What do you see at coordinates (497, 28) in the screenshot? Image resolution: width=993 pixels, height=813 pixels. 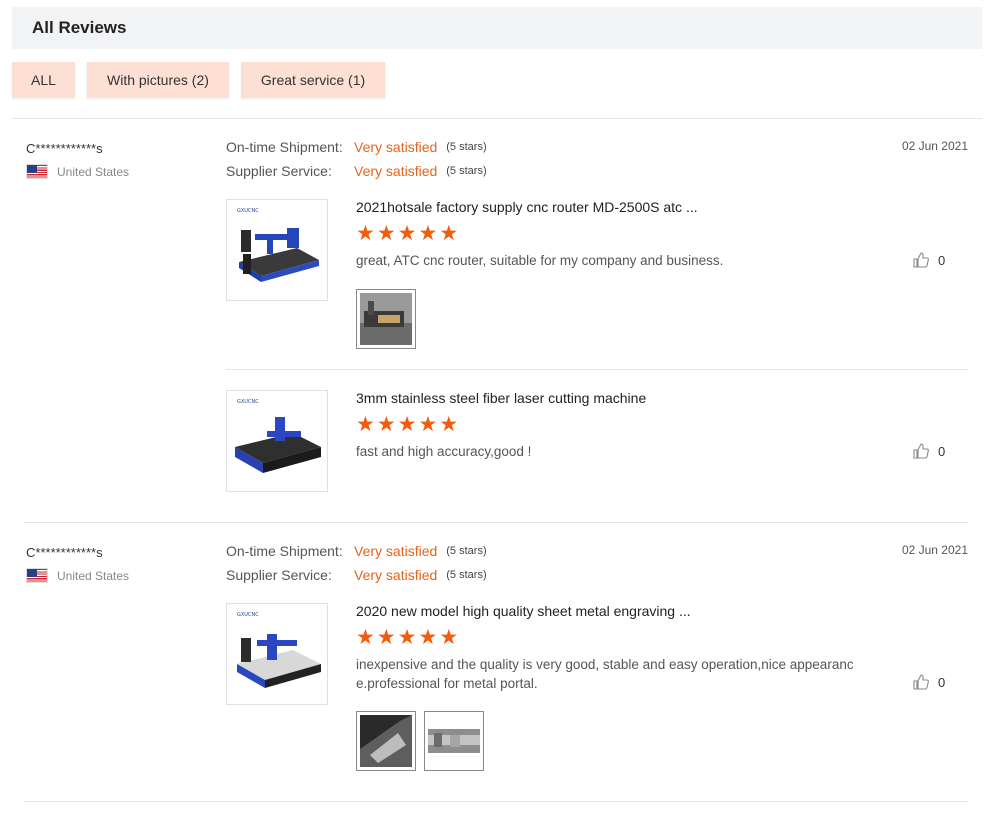 I see `reviews-header: All Reviews` at bounding box center [497, 28].